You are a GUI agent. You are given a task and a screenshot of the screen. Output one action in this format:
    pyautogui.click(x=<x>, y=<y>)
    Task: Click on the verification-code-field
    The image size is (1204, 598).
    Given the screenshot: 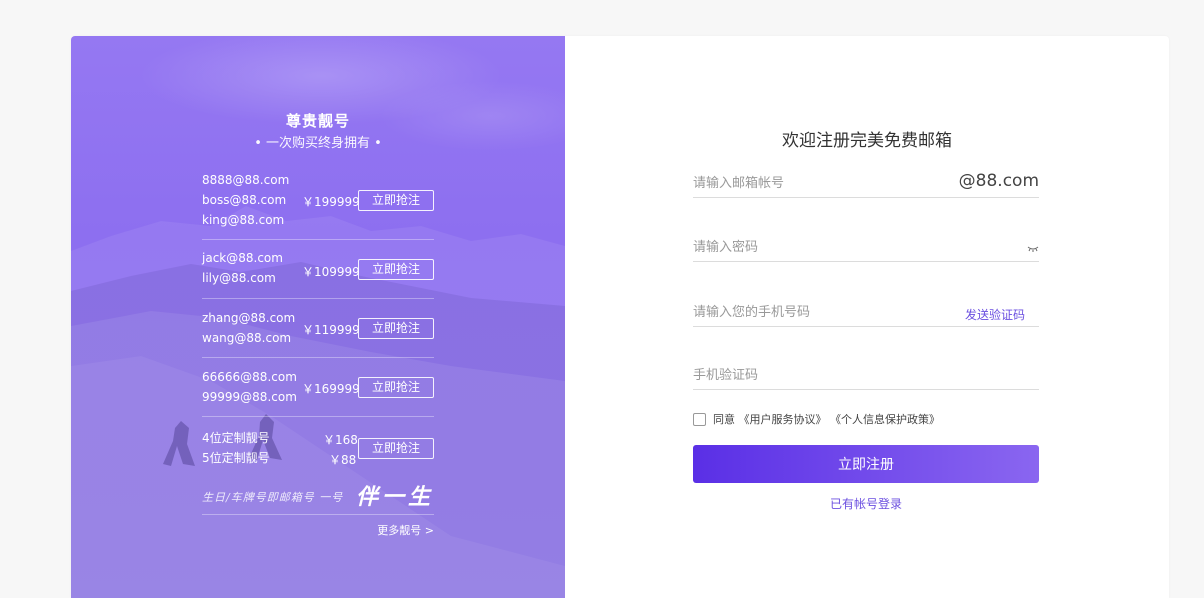 What is the action you would take?
    pyautogui.click(x=866, y=376)
    